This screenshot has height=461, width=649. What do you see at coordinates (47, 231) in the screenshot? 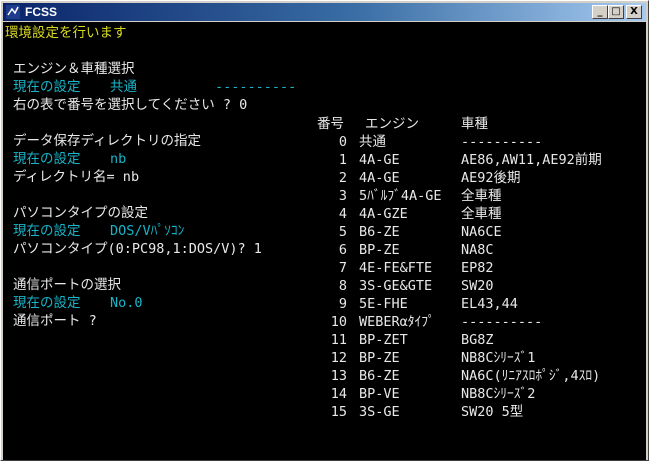
I see `pc-type-current-label: 現在の設定` at bounding box center [47, 231].